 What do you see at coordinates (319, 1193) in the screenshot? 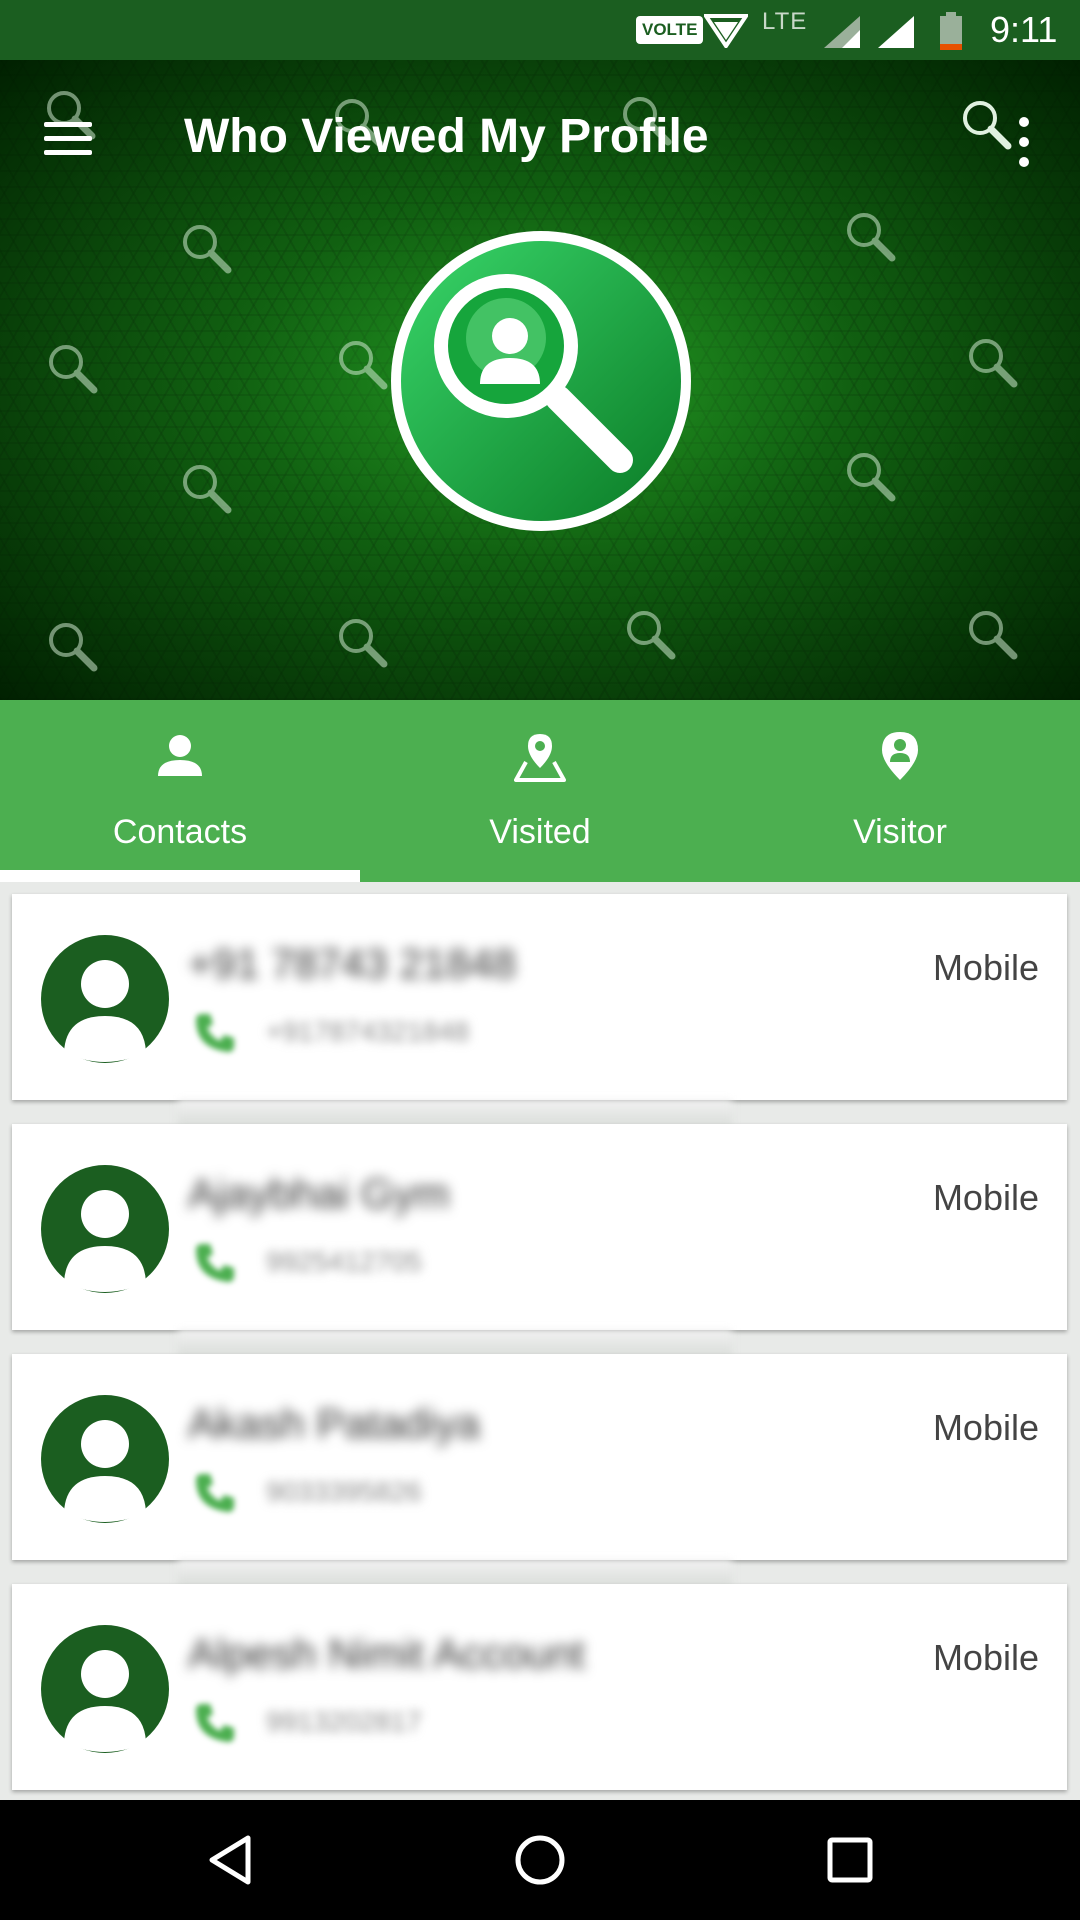
I see `contact-name: Ajaybhai Gym` at bounding box center [319, 1193].